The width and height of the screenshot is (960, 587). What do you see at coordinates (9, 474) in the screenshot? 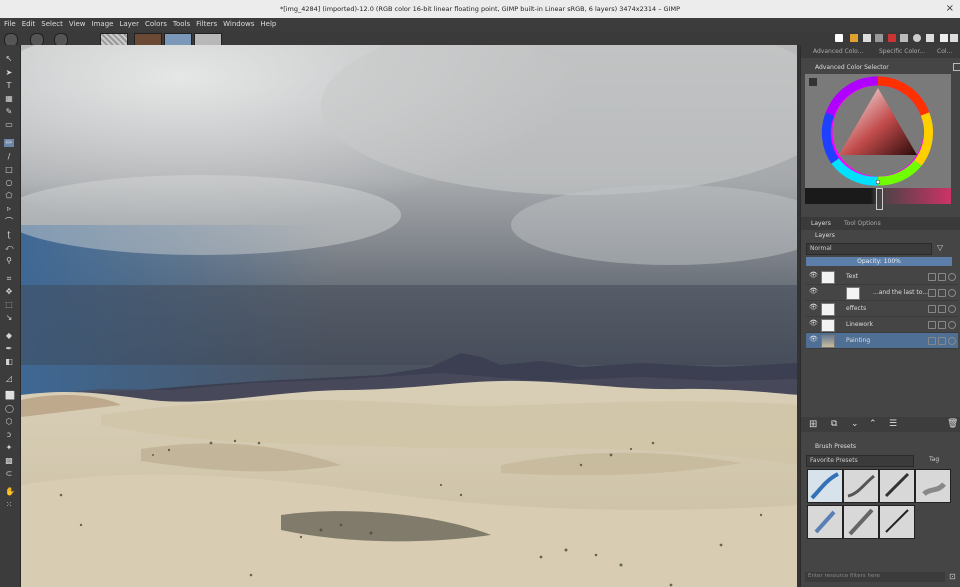
I see `bezier-select-icon: ⊂` at bounding box center [9, 474].